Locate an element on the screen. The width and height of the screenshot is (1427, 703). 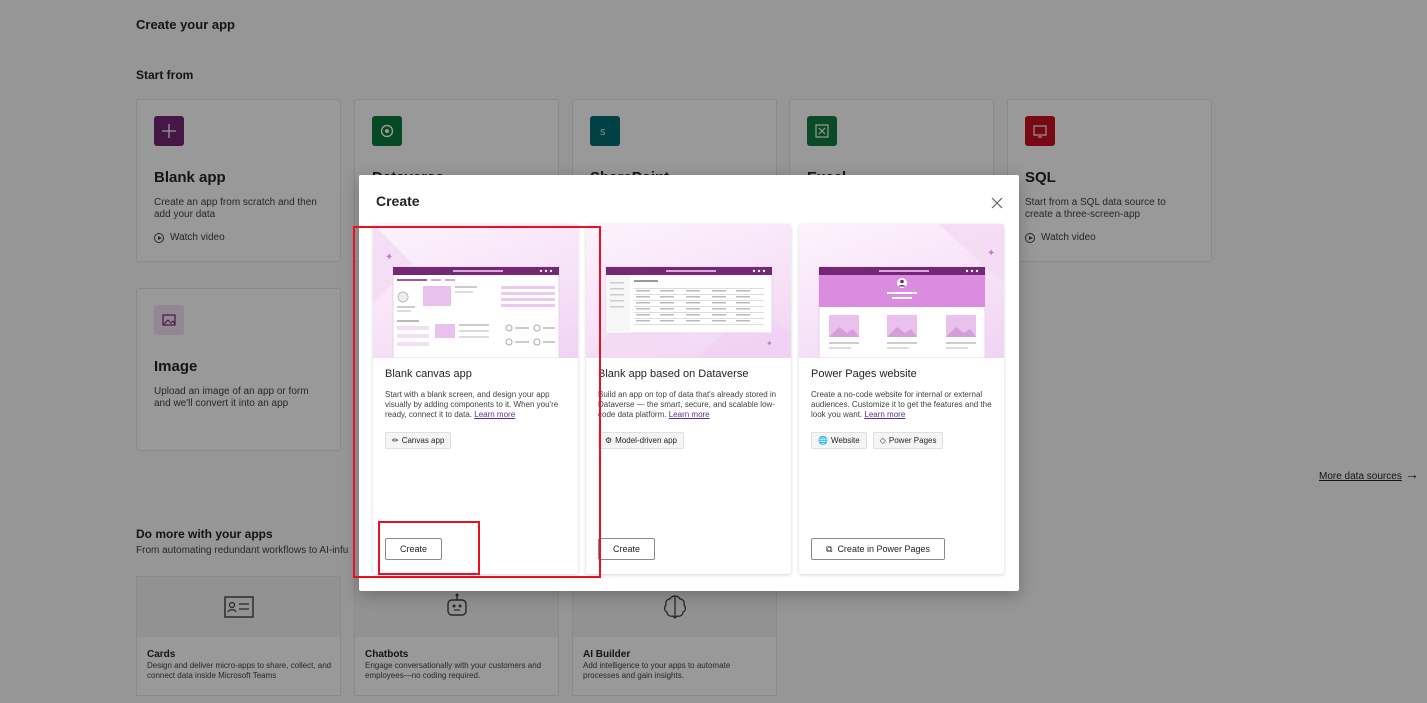
external-link-icon: ⧉ is located at coordinates (829, 548).